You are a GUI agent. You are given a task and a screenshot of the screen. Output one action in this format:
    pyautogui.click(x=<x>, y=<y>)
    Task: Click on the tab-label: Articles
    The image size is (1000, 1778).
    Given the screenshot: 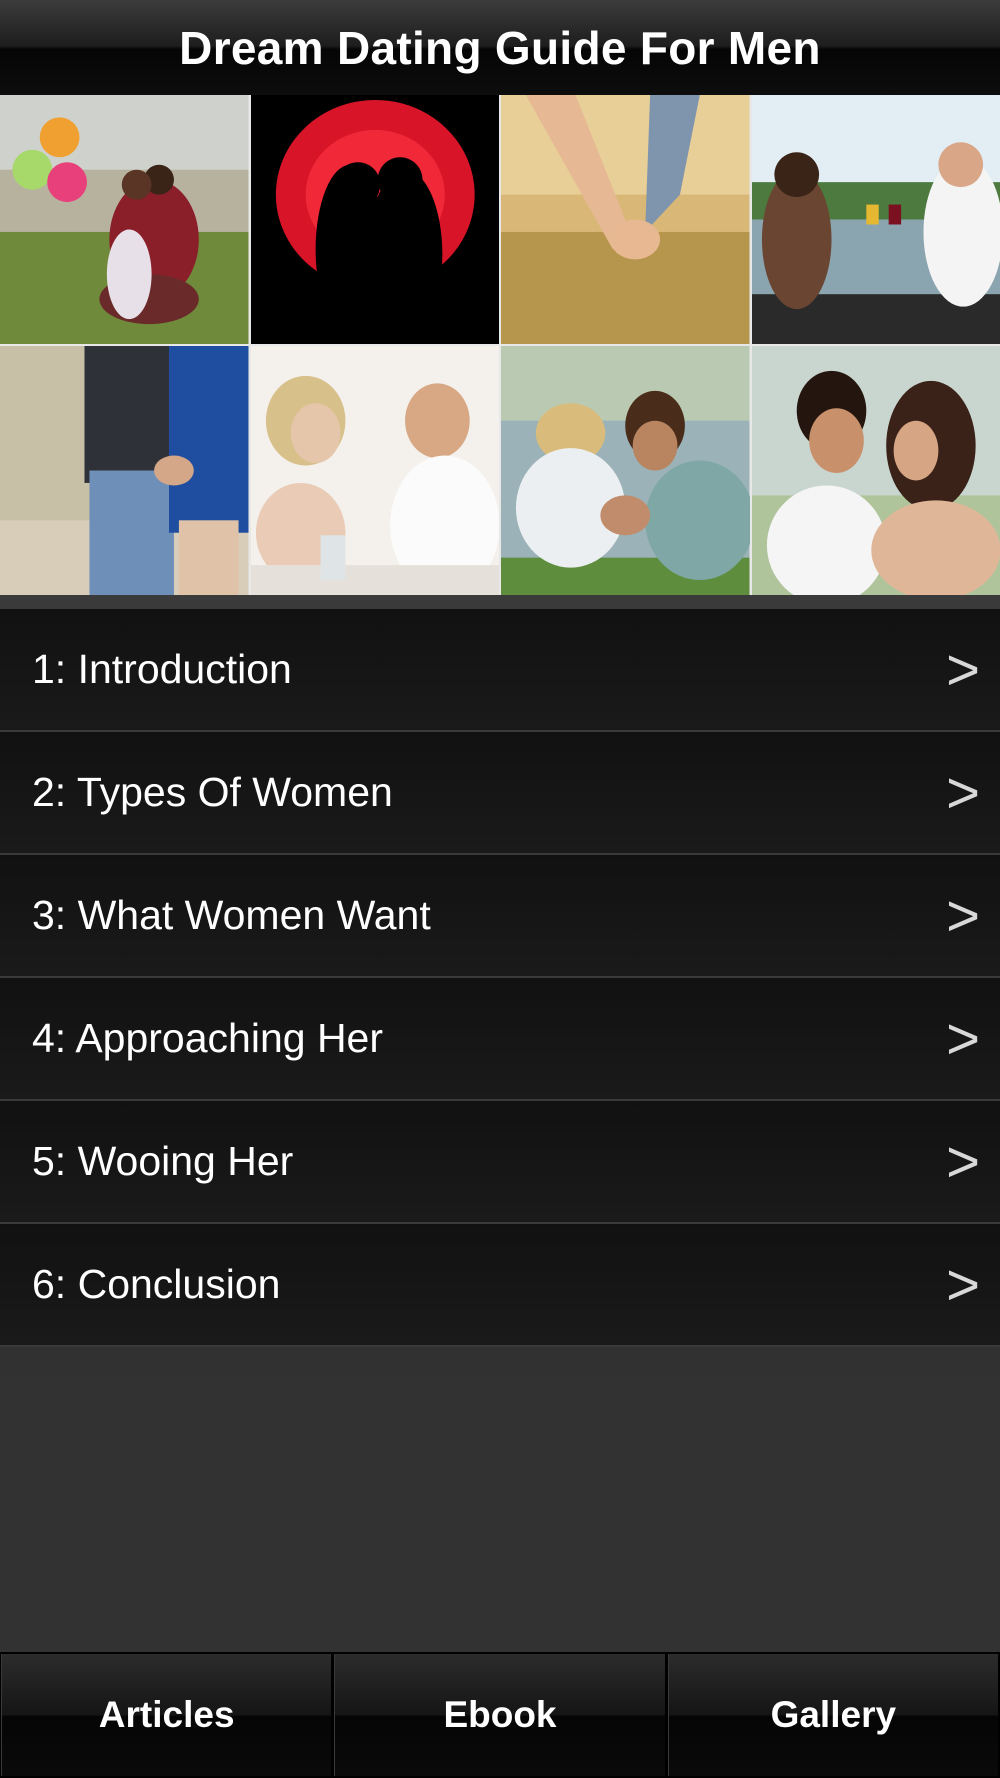 What is the action you would take?
    pyautogui.click(x=166, y=1714)
    